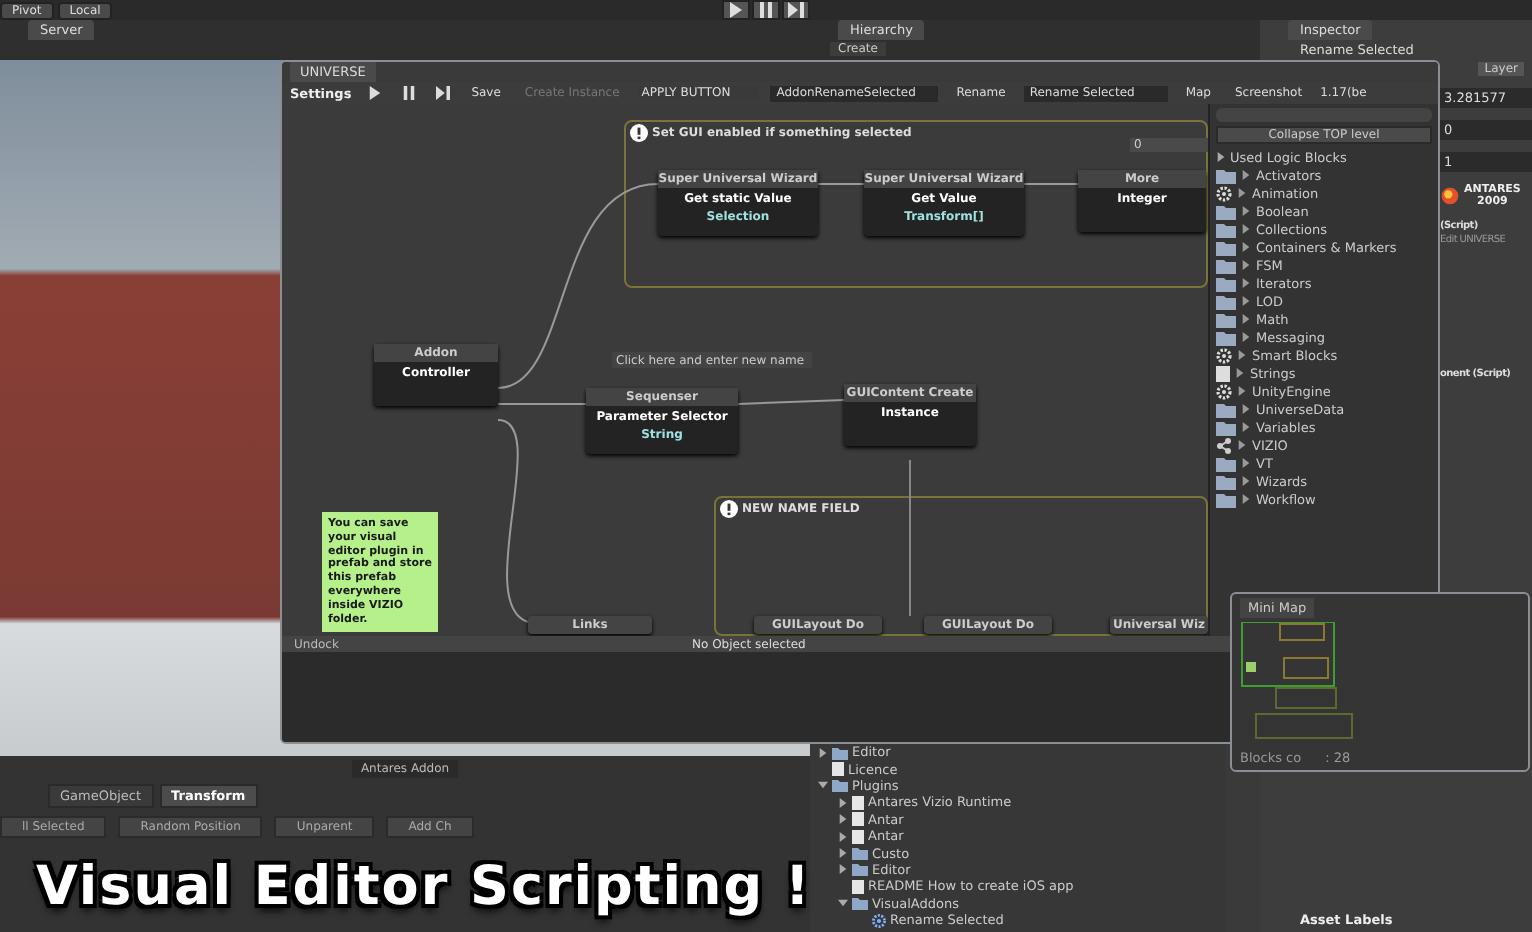  I want to click on caption-title: Visual Editor Scripting !, so click(424, 887).